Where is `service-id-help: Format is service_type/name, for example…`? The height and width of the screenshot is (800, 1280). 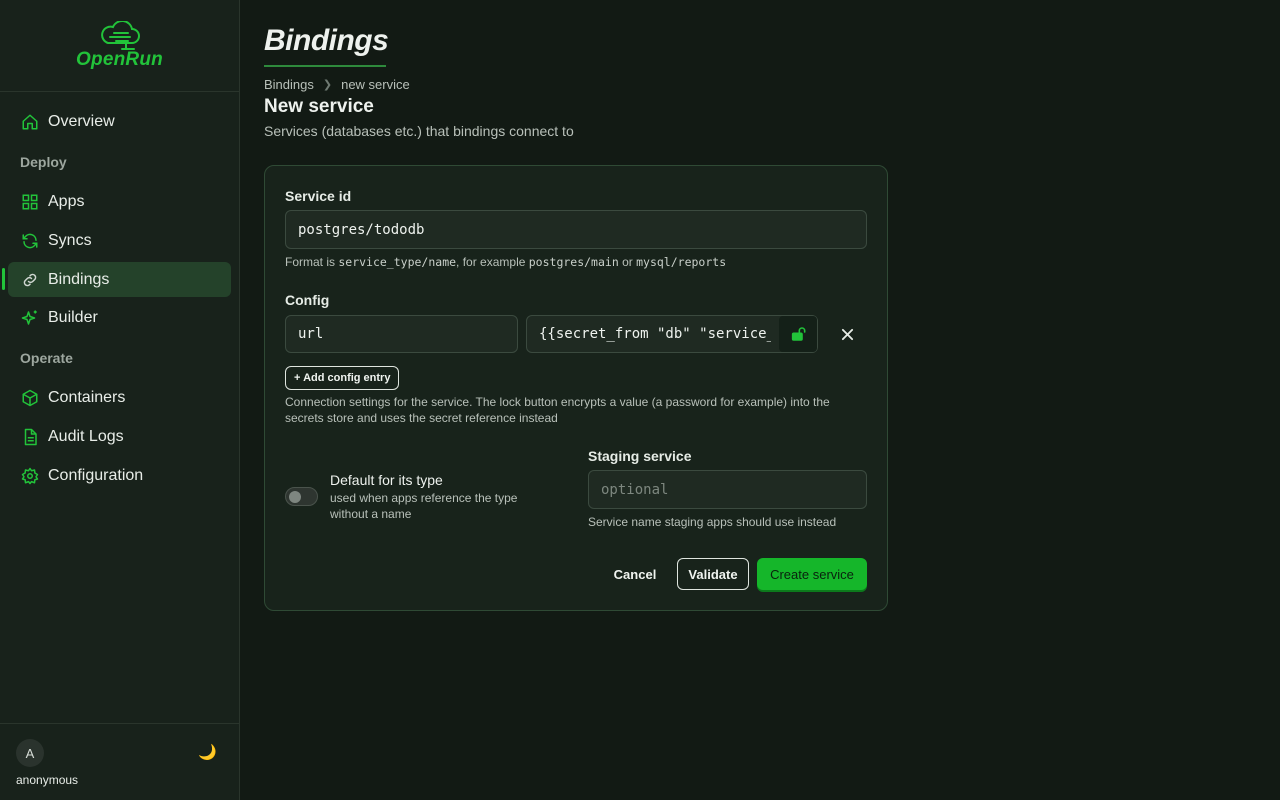 service-id-help: Format is service_type/name, for example… is located at coordinates (505, 262).